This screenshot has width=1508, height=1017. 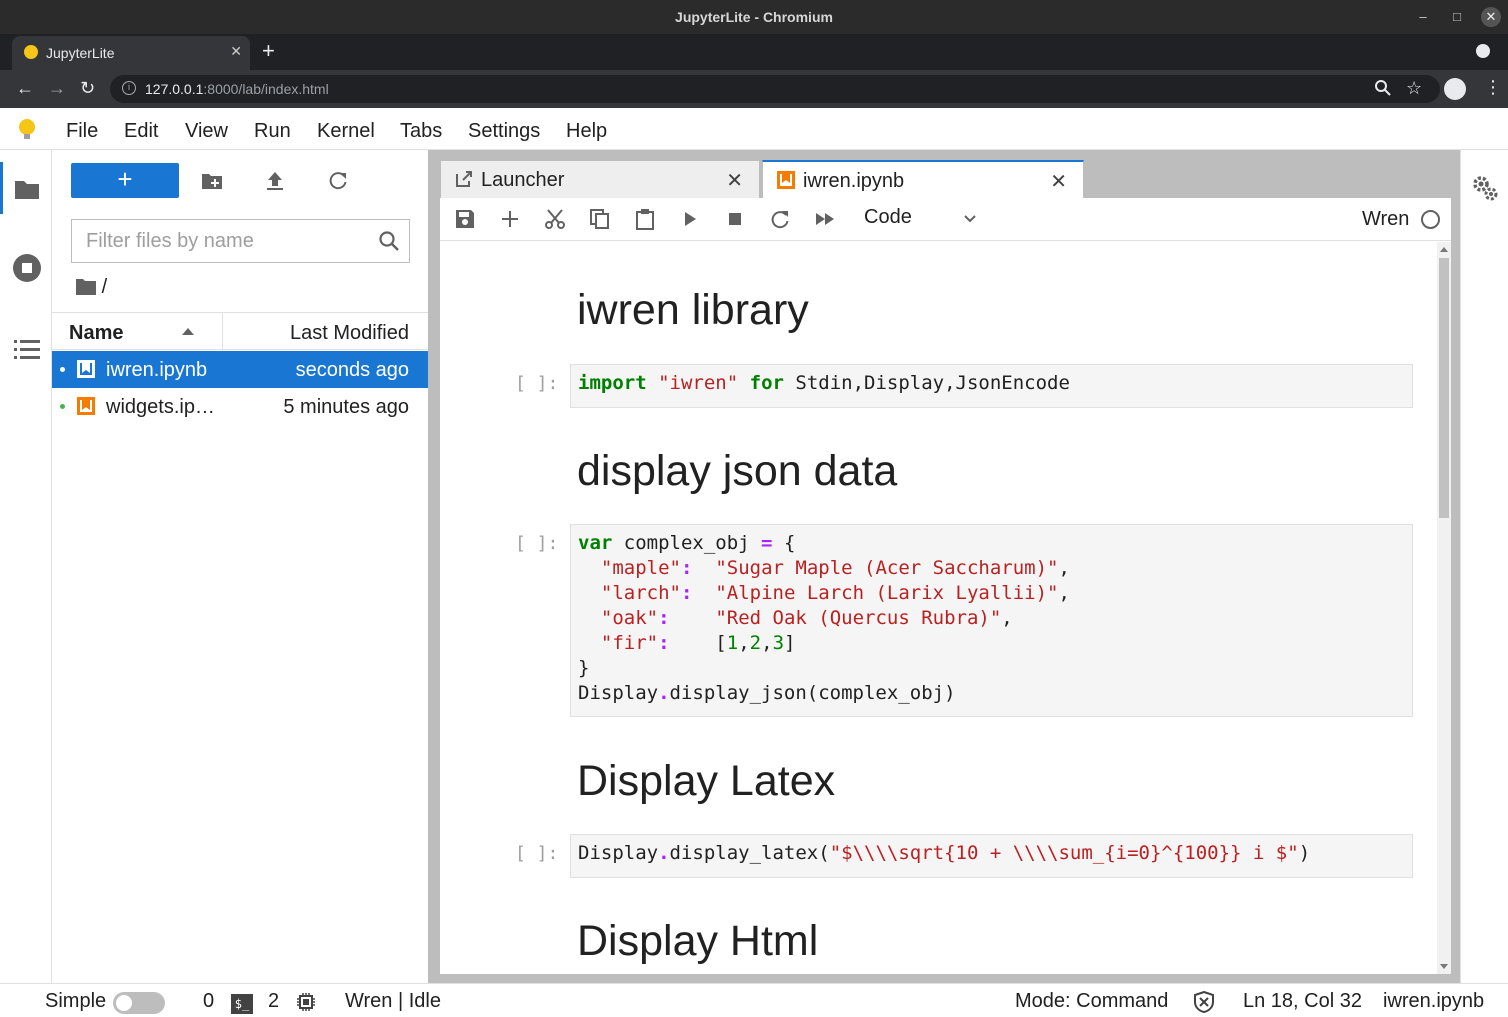 What do you see at coordinates (208, 1001) in the screenshot?
I see `terminal-count: 0` at bounding box center [208, 1001].